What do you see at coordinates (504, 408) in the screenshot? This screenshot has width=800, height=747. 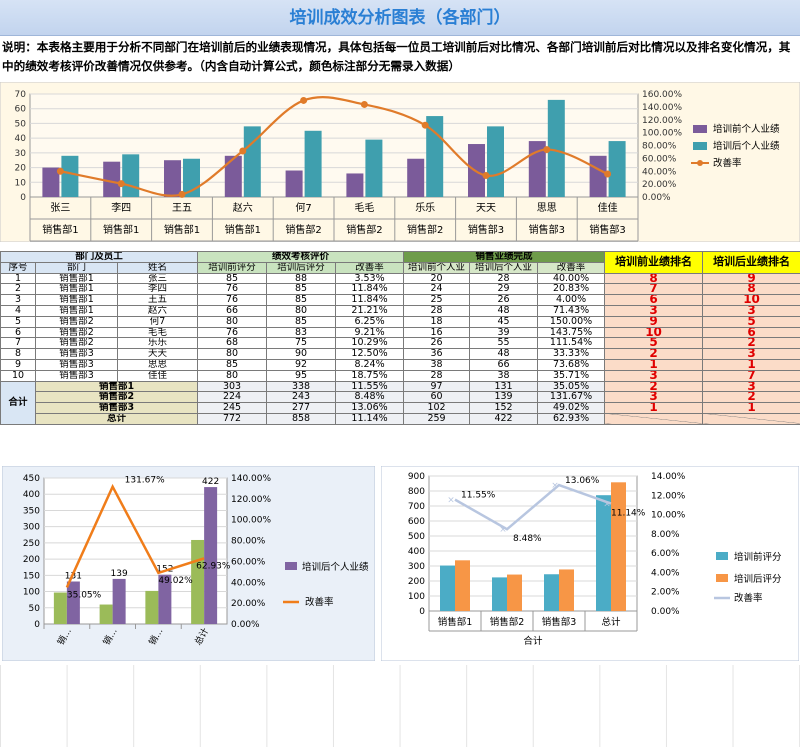 I see `cell-sales-after: 152` at bounding box center [504, 408].